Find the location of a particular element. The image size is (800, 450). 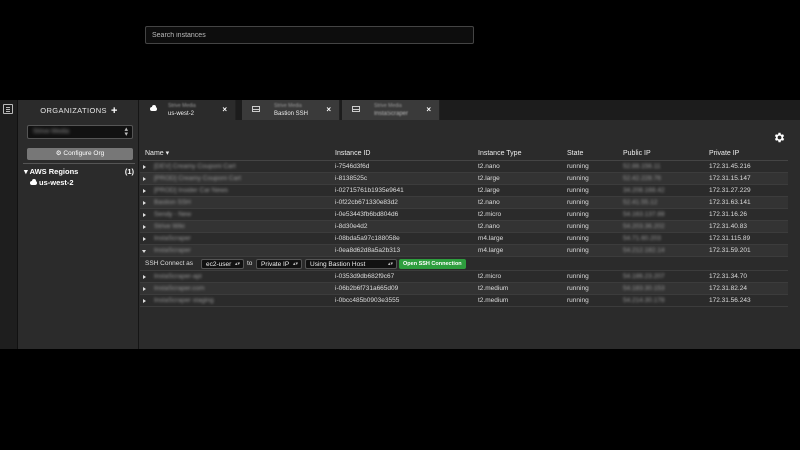

search-input is located at coordinates (309, 35).